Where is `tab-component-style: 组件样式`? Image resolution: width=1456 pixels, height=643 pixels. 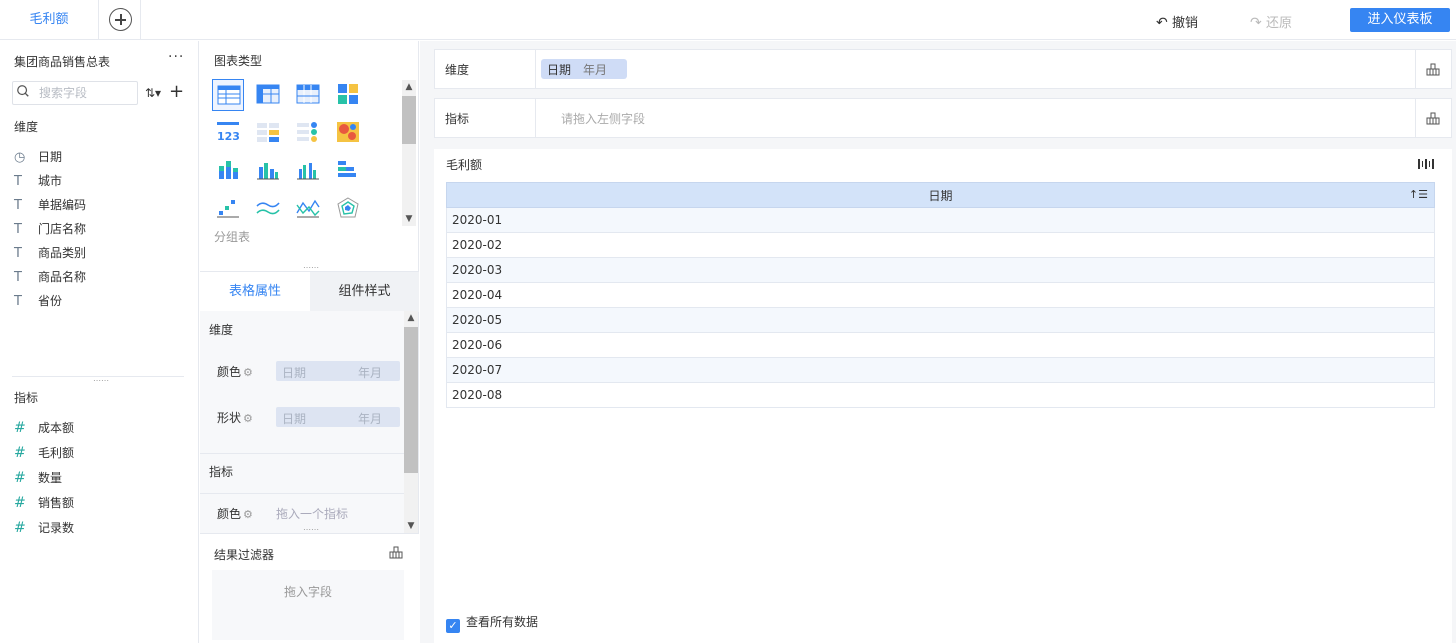 tab-component-style: 组件样式 is located at coordinates (364, 292).